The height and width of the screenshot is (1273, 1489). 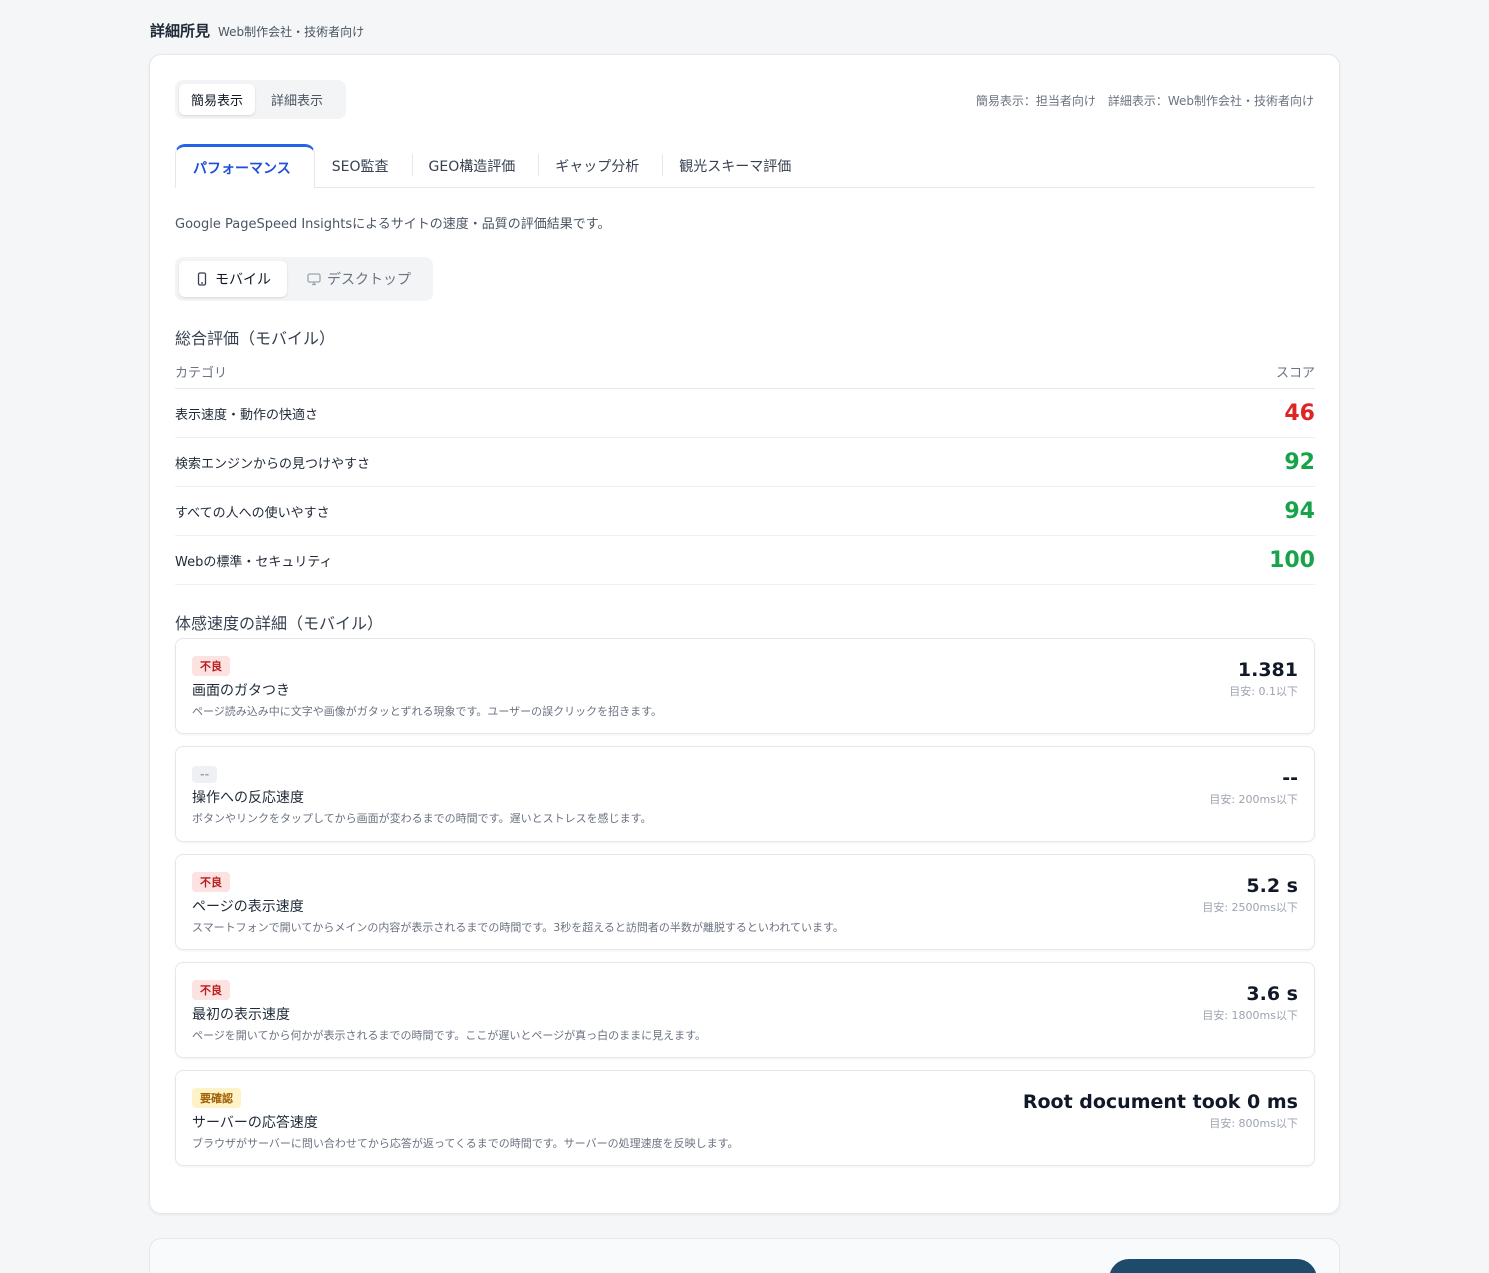 I want to click on metric-target: 目安: 800ms以下, so click(x=1253, y=1123).